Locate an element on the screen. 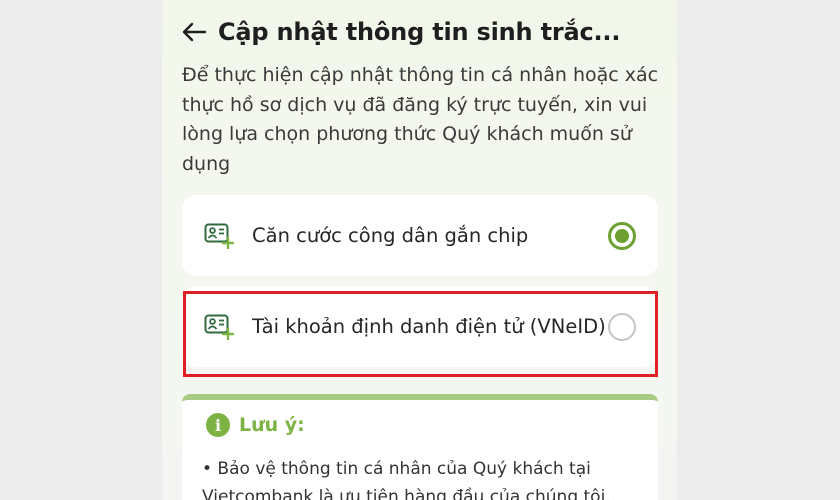  arrow-left-icon is located at coordinates (194, 32).